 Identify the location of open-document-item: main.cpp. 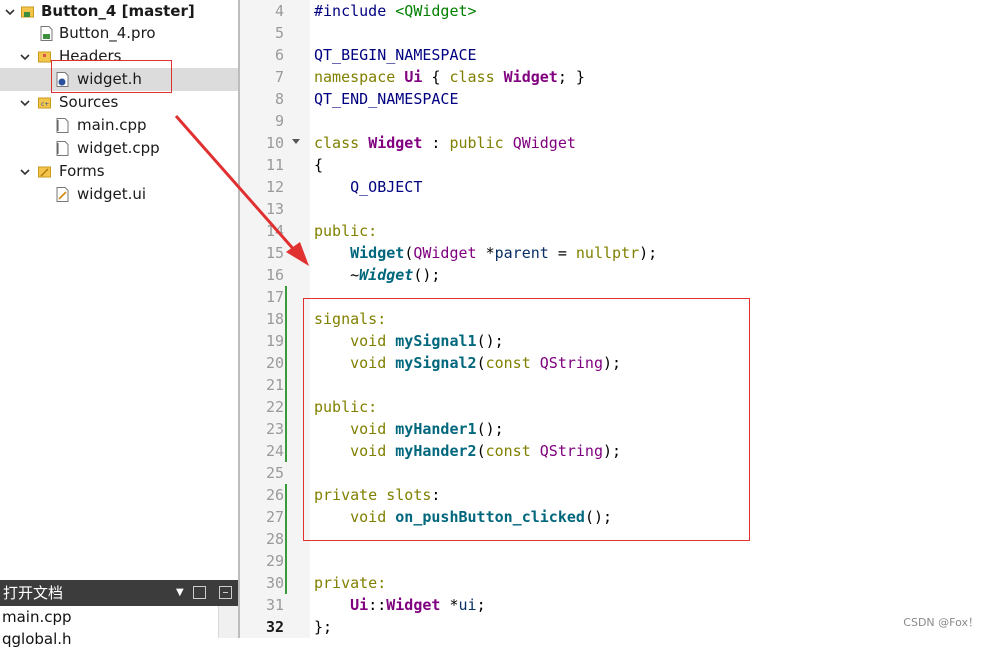
(37, 617).